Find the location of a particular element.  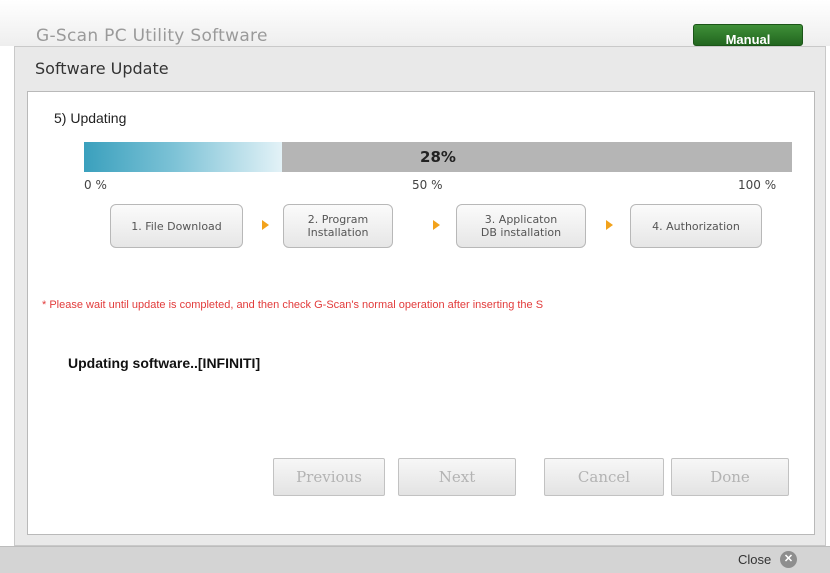

step-heading: 5) Updating is located at coordinates (90, 118).